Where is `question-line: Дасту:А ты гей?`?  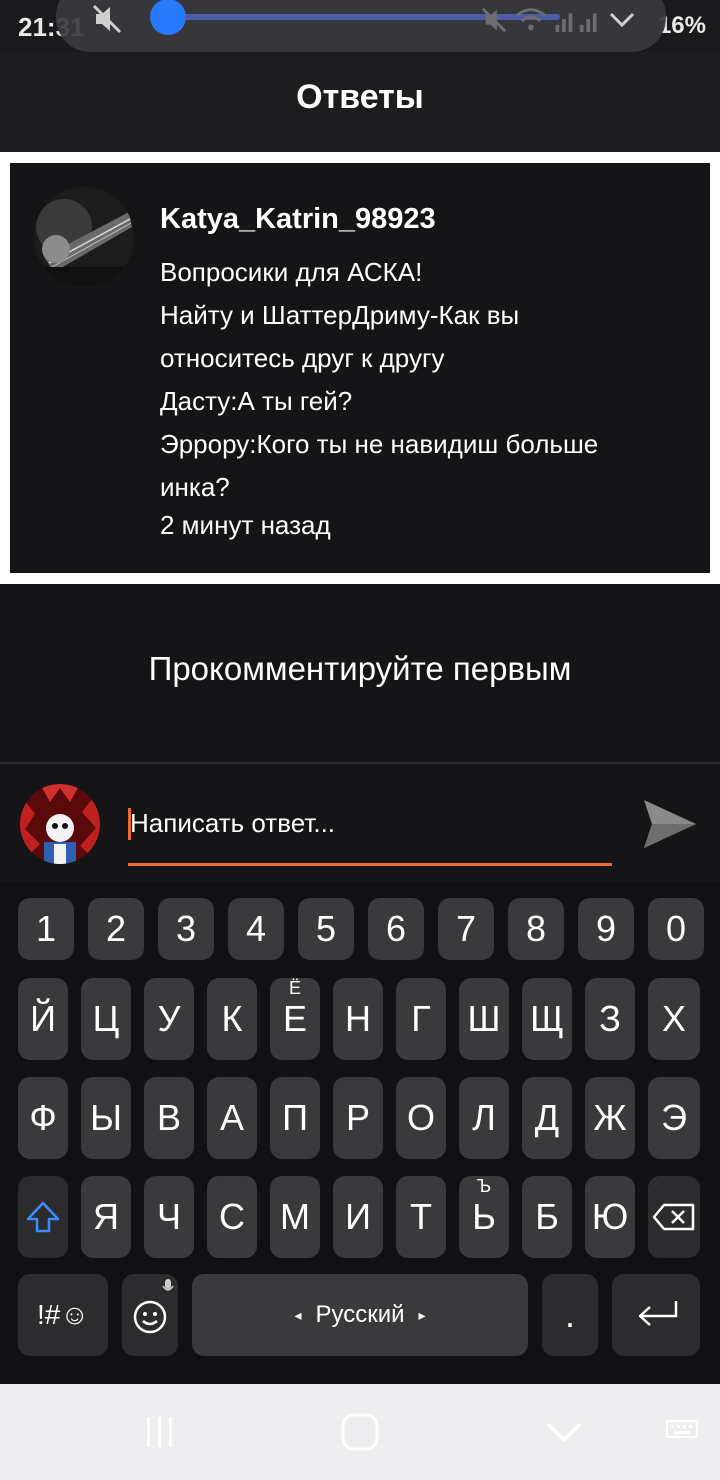
question-line: Дасту:А ты гей? is located at coordinates (256, 401).